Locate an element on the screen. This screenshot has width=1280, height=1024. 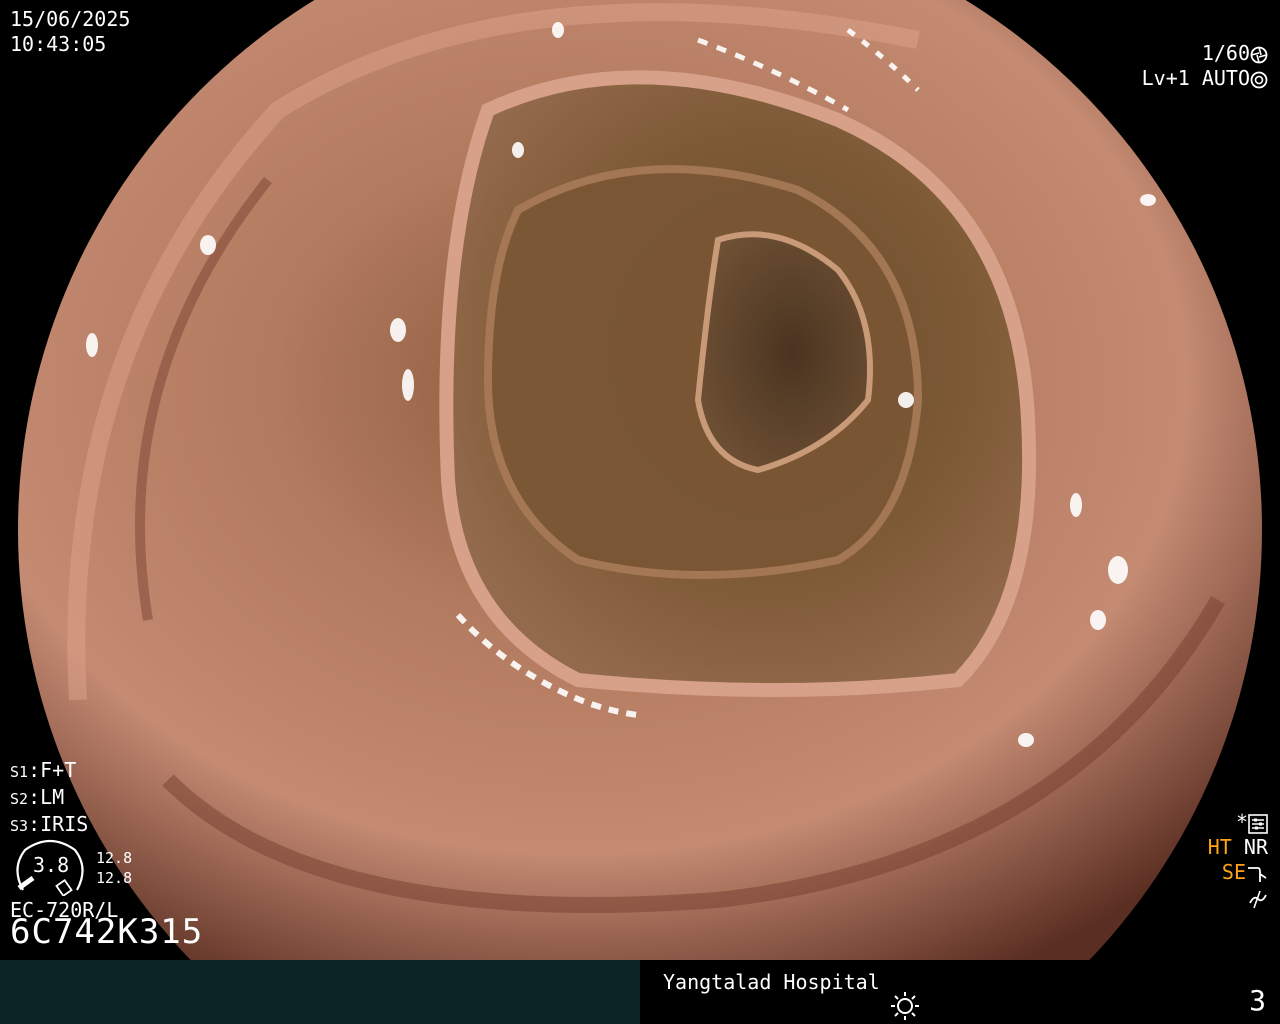
asterisk-icon: * is located at coordinates (1241, 822).